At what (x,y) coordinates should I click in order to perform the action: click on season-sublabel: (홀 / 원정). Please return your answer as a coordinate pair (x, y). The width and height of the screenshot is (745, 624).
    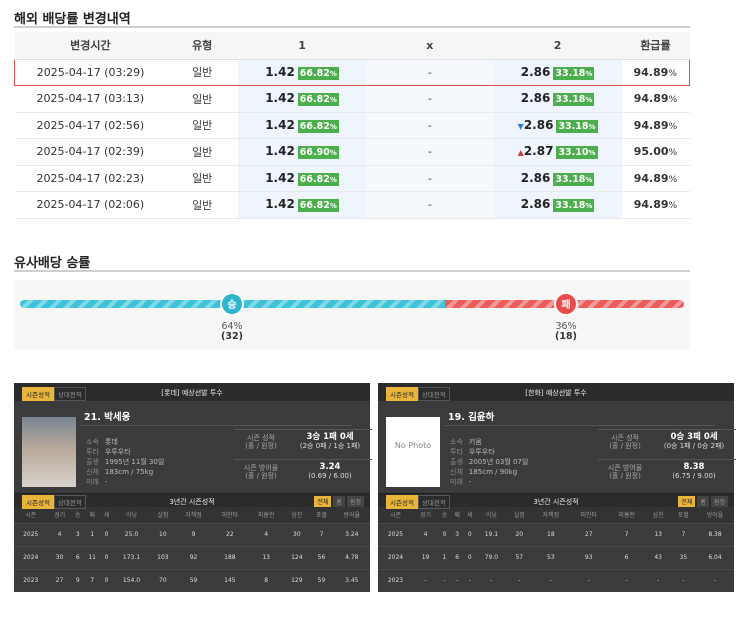
    Looking at the image, I should click on (261, 446).